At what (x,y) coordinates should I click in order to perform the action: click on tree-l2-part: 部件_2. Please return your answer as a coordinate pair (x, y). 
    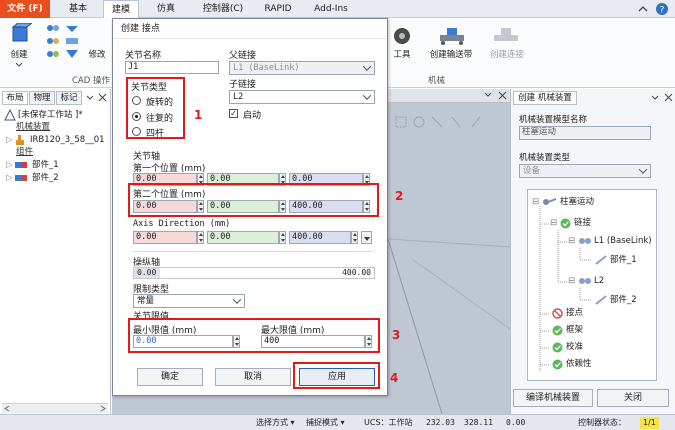
    Looking at the image, I should click on (623, 300).